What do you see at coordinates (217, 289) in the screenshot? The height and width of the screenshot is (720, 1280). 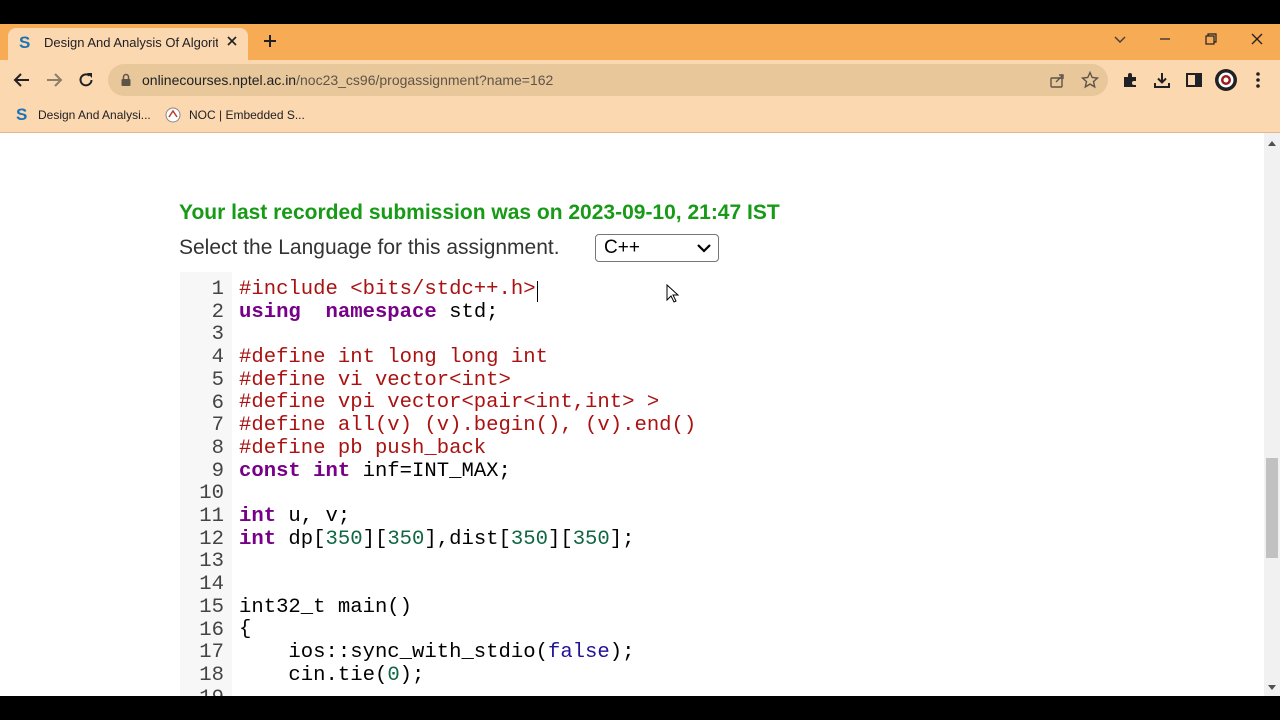 I see `line-number: 1` at bounding box center [217, 289].